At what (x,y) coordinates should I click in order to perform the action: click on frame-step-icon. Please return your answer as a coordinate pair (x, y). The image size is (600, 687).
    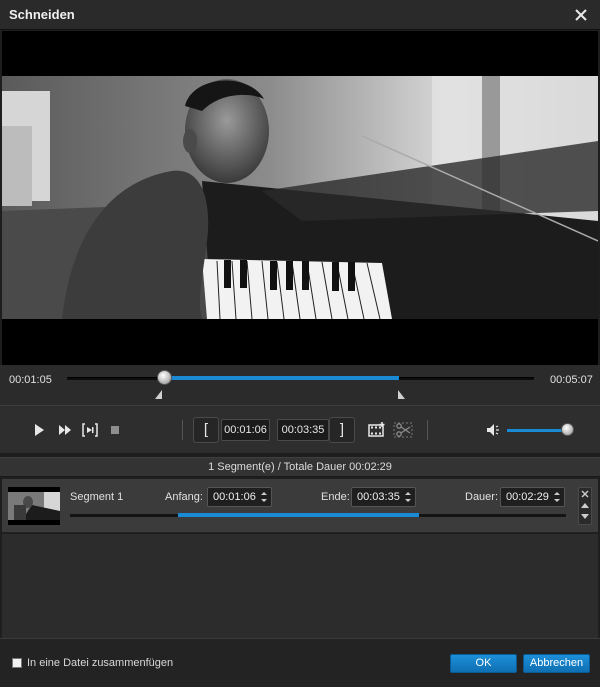
    Looking at the image, I should click on (90, 430).